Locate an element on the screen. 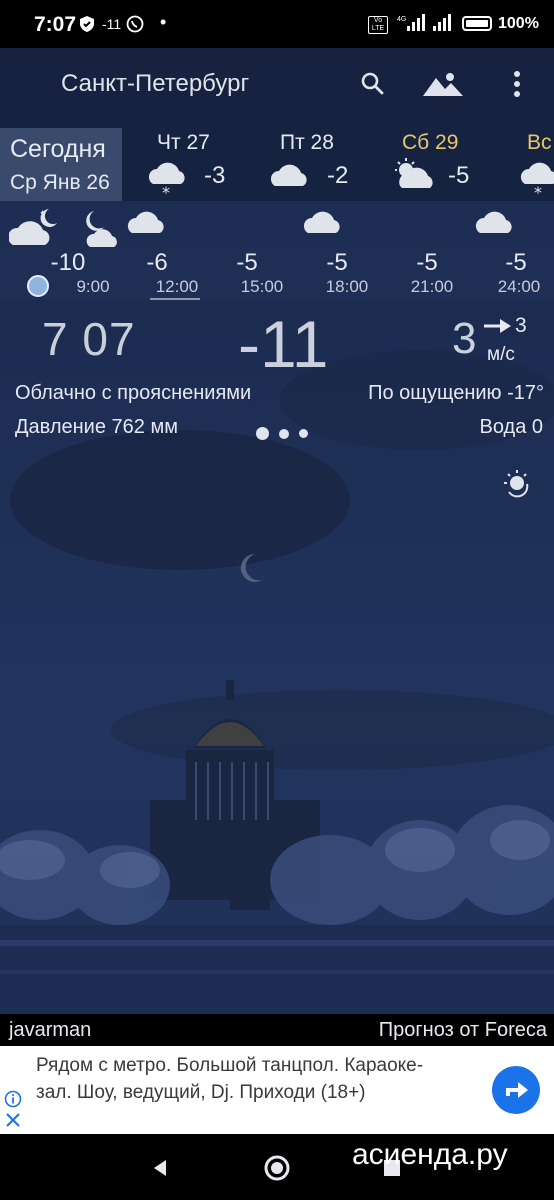 The height and width of the screenshot is (1200, 554). home-icon is located at coordinates (277, 1168).